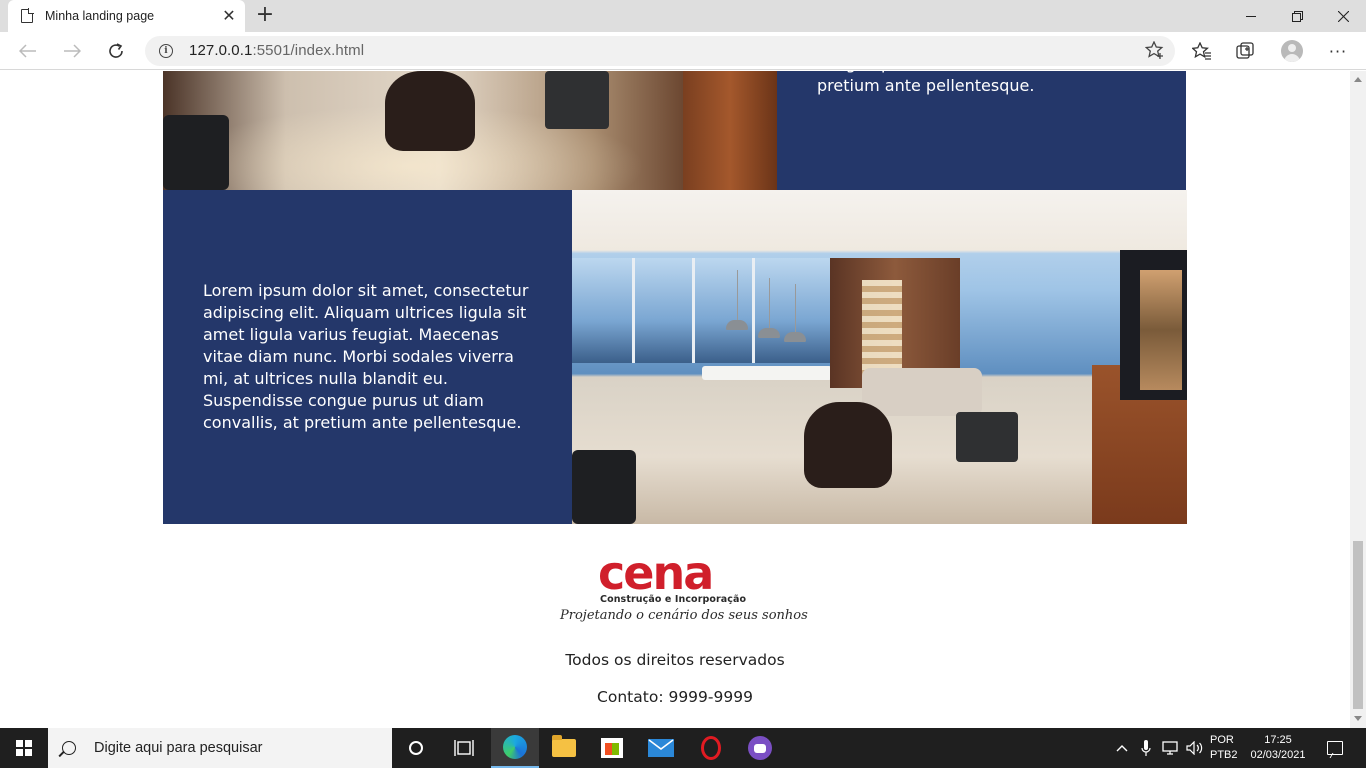  What do you see at coordinates (1227, 748) in the screenshot?
I see `tray-language: POR PTB2` at bounding box center [1227, 748].